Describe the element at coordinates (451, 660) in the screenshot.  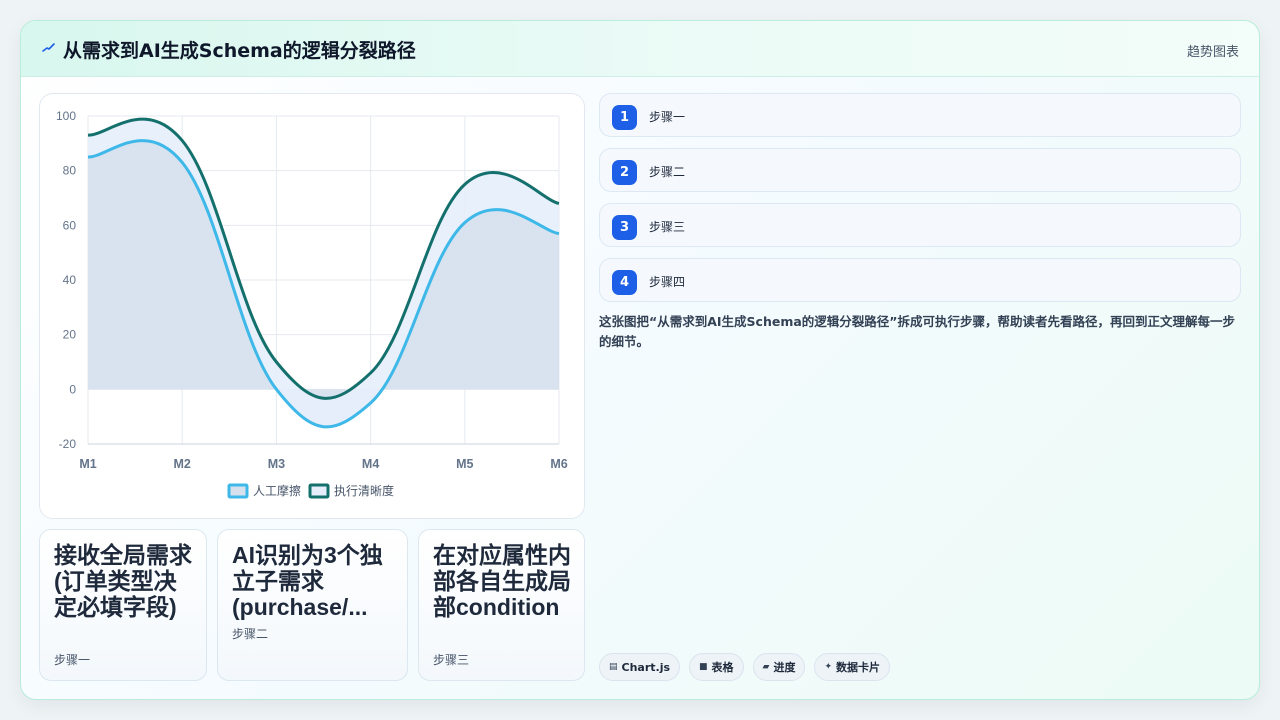
I see `summary-card-sub: 步骤三` at that location.